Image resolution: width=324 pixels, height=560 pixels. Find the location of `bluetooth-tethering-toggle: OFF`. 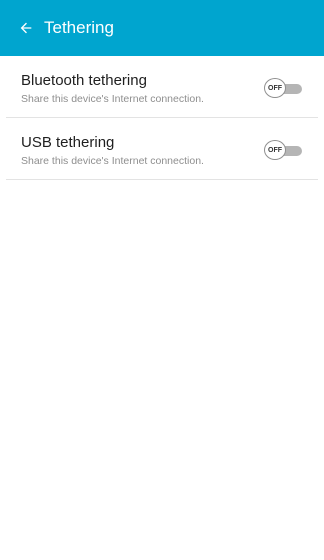

bluetooth-tethering-toggle: OFF is located at coordinates (283, 88).